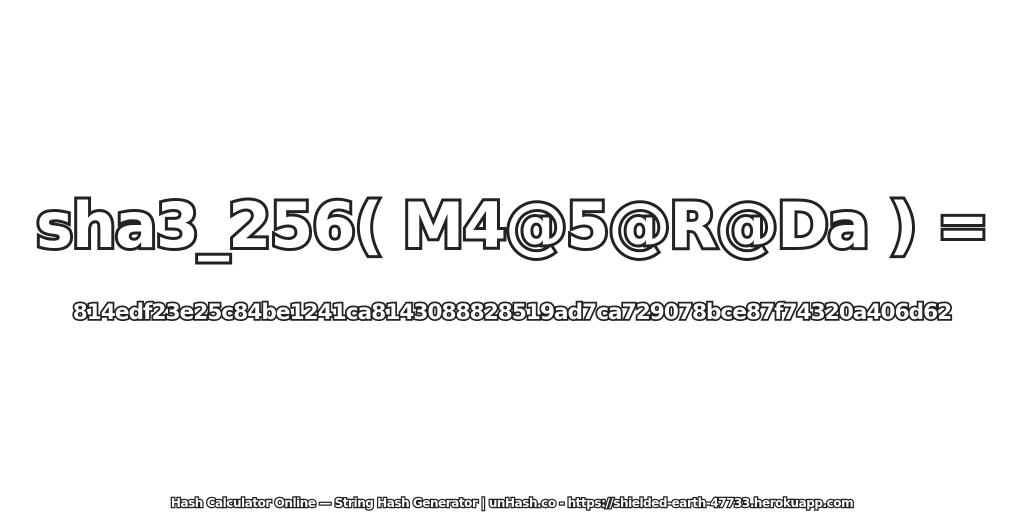 Image resolution: width=1024 pixels, height=512 pixels. Describe the element at coordinates (512, 225) in the screenshot. I see `hash-expression: sha3_256( M4@5@R@Da ) =` at that location.